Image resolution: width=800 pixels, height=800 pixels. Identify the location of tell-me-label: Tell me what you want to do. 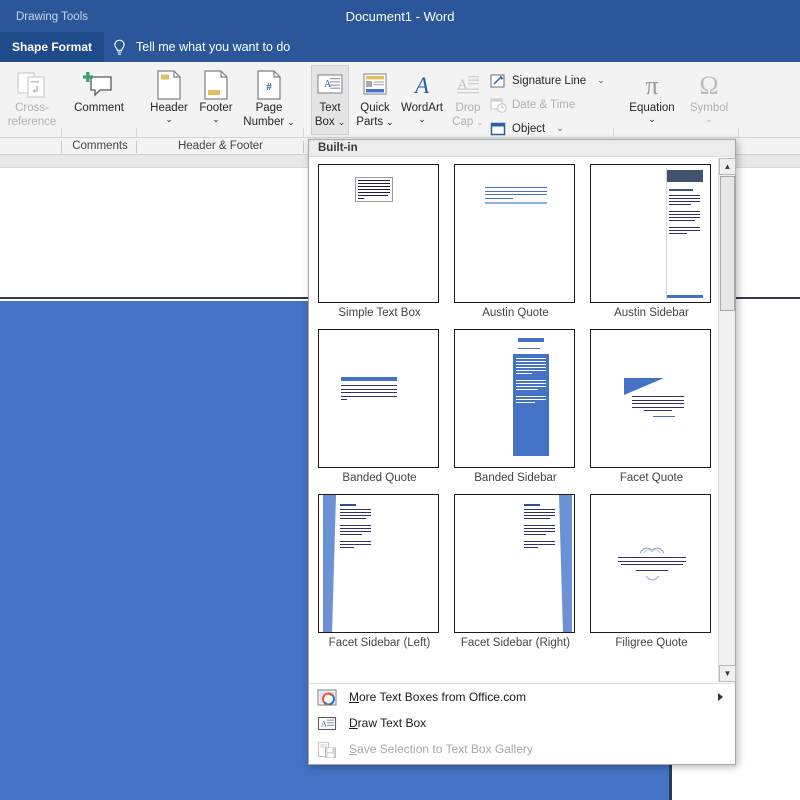
(213, 47).